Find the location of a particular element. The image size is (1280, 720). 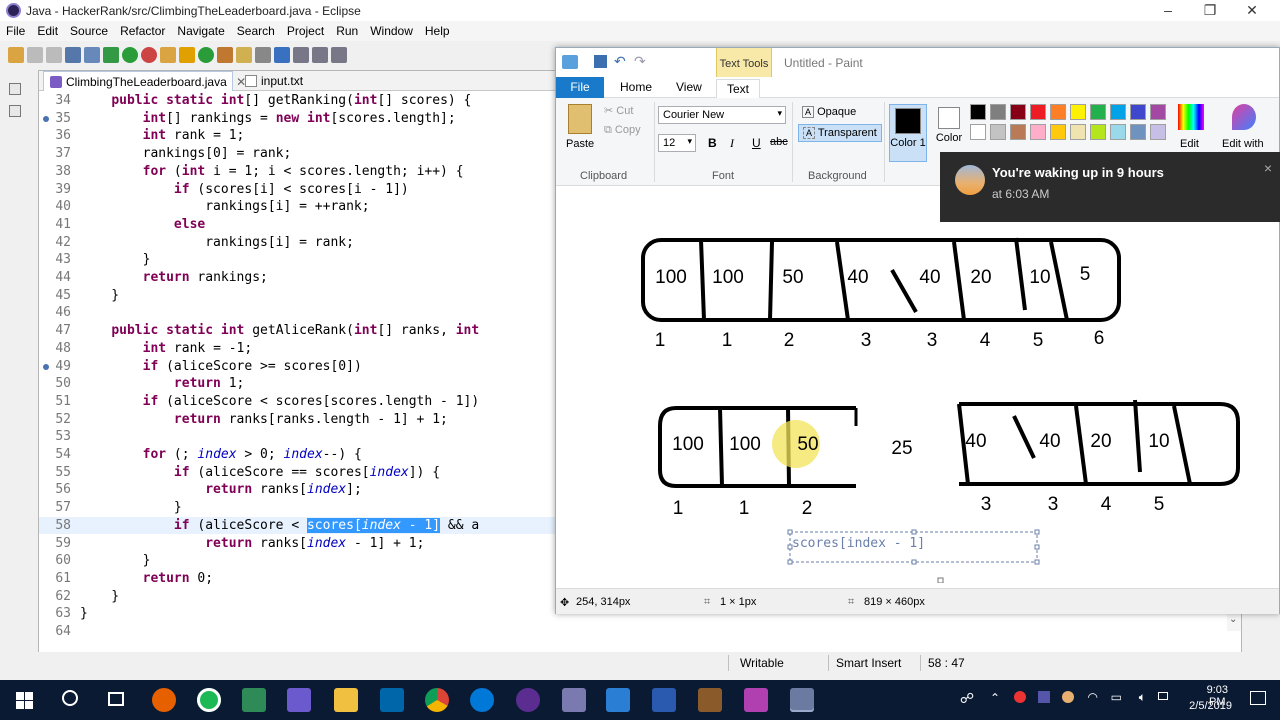

tab-file: File is located at coordinates (580, 87).